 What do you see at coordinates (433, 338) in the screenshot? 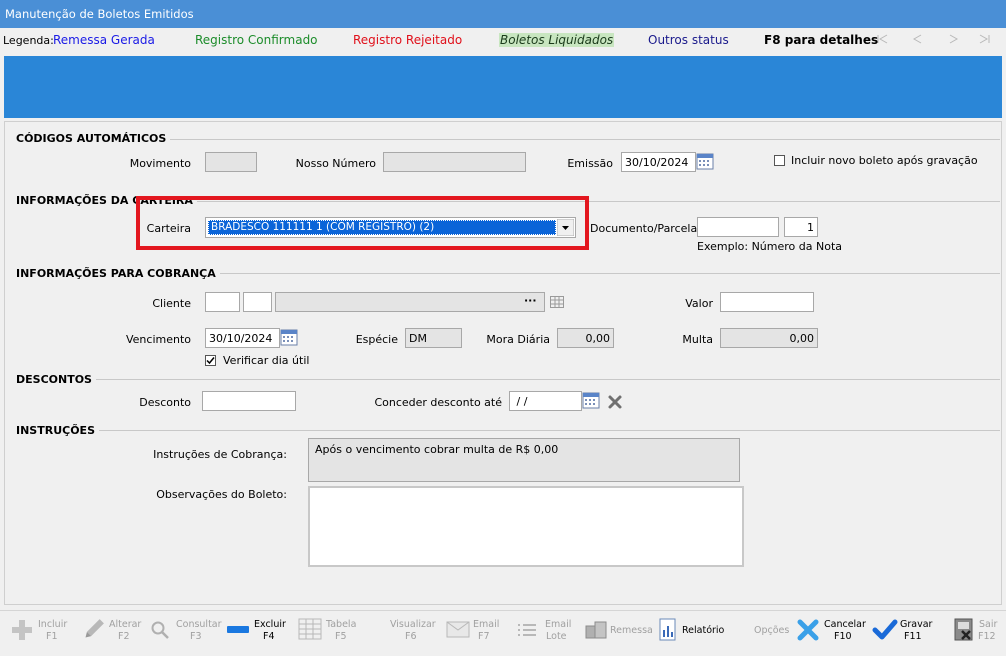
I see `especie-field: DM` at bounding box center [433, 338].